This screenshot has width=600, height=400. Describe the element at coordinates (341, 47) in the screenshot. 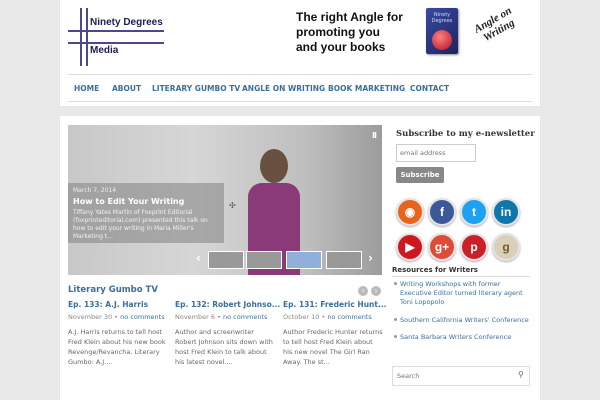

I see `banner-line: and your books` at that location.